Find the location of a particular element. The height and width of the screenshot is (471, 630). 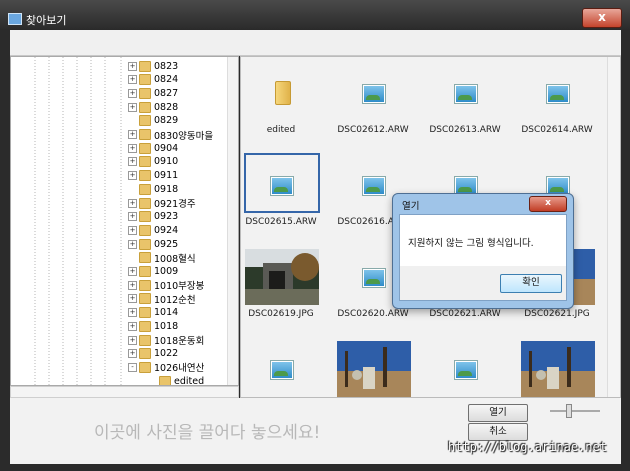

tree-item: +0924 is located at coordinates (153, 230).